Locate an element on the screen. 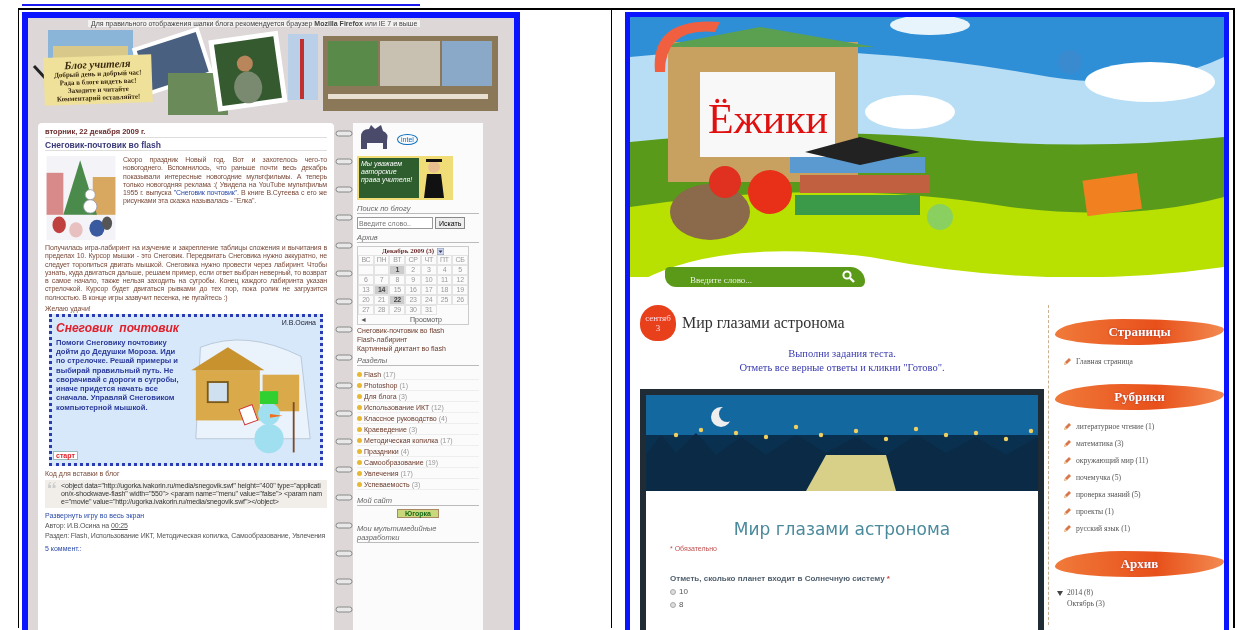 This screenshot has width=1237, height=630. post-title: Снеговик-почтовик во flash is located at coordinates (186, 145).